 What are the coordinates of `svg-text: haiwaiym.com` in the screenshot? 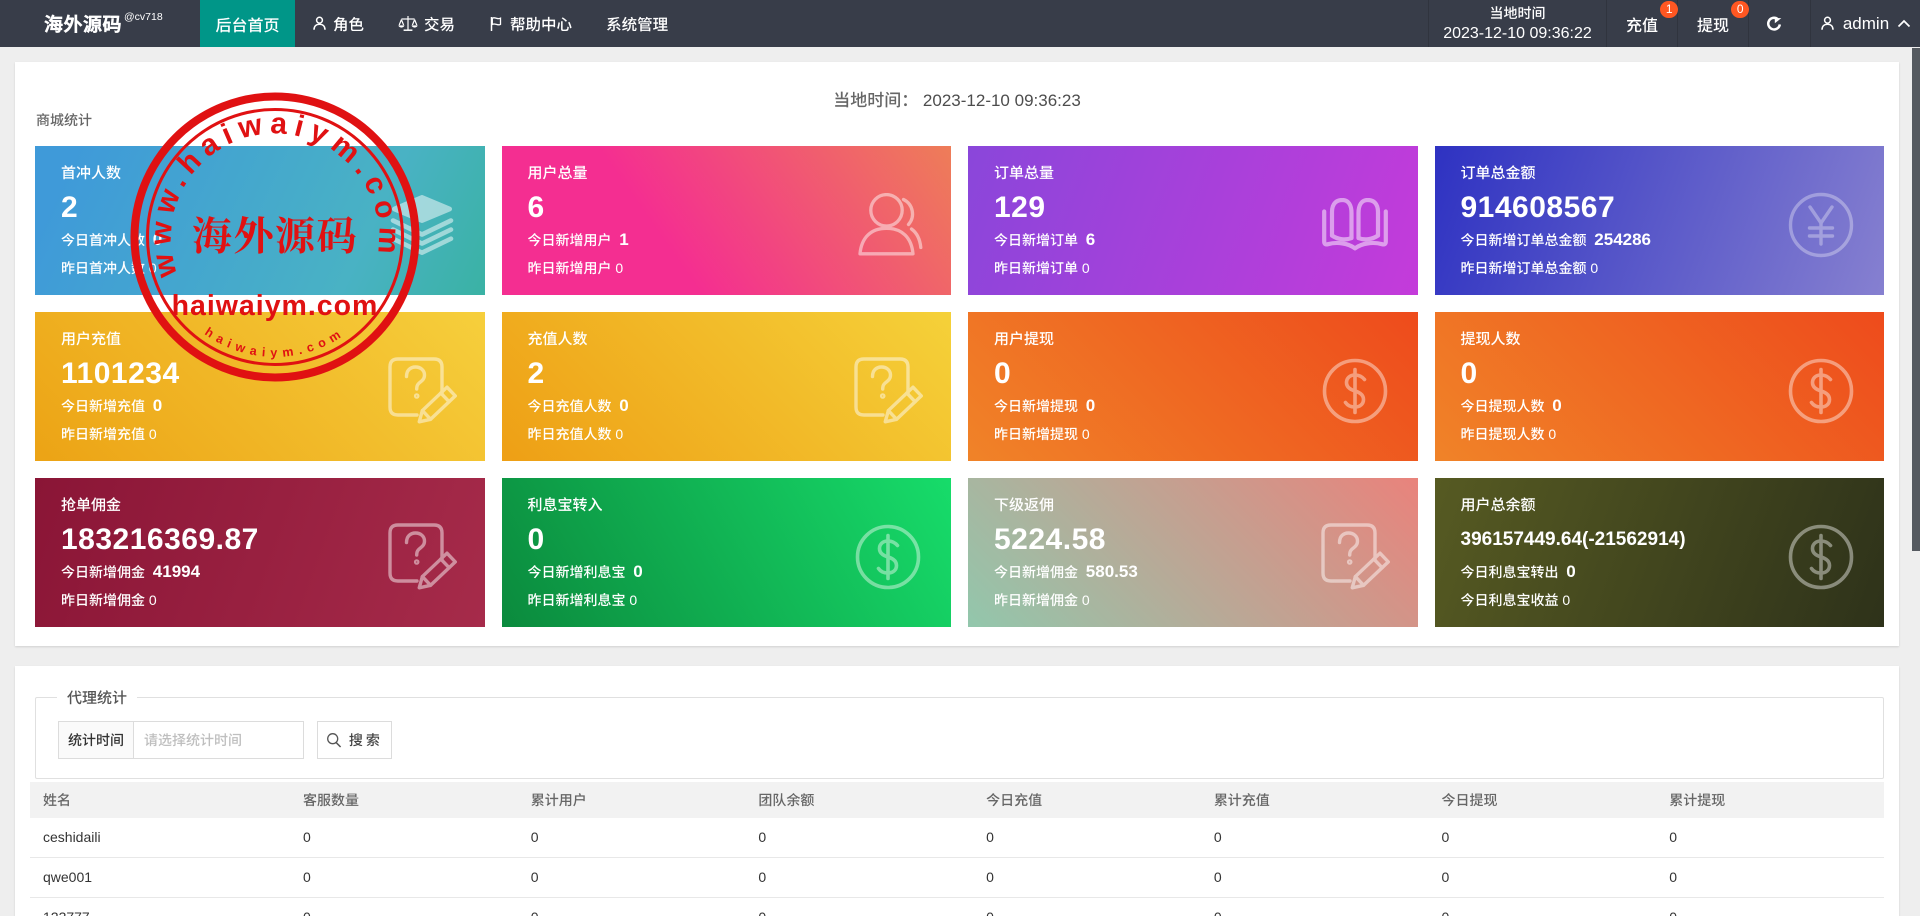 It's located at (275, 306).